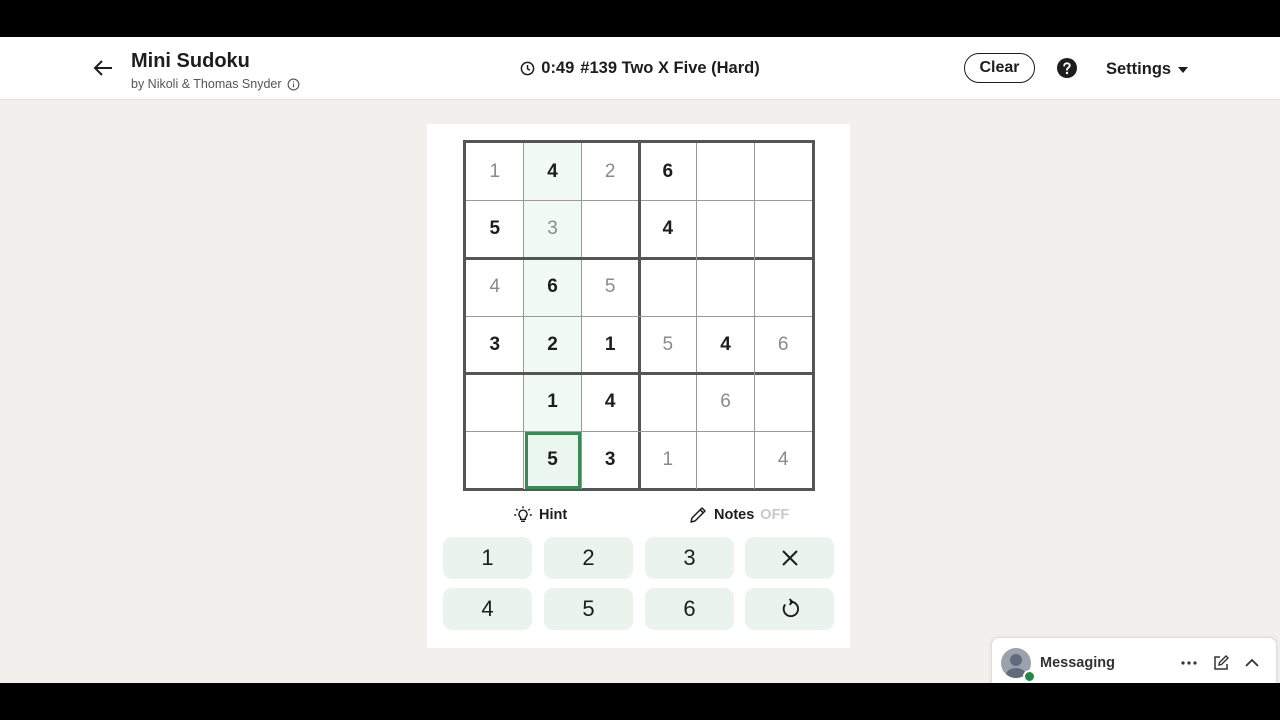 Image resolution: width=1280 pixels, height=720 pixels. Describe the element at coordinates (588, 558) in the screenshot. I see `number-key-2: 2` at that location.